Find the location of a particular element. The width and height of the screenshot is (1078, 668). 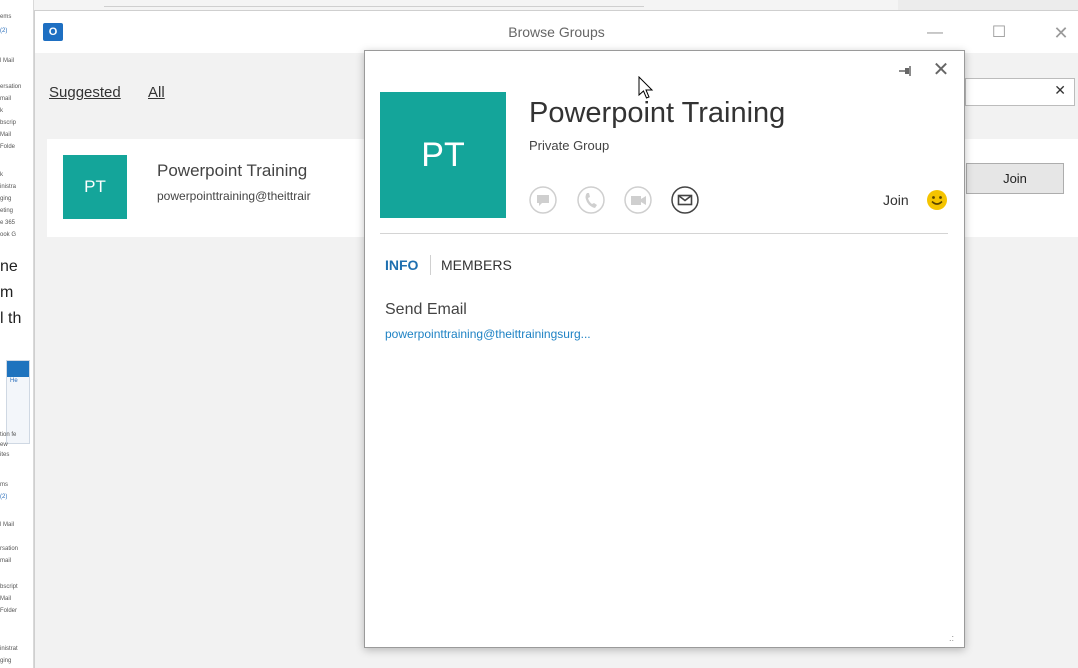

mouse-cursor-icon is located at coordinates (646, 87).